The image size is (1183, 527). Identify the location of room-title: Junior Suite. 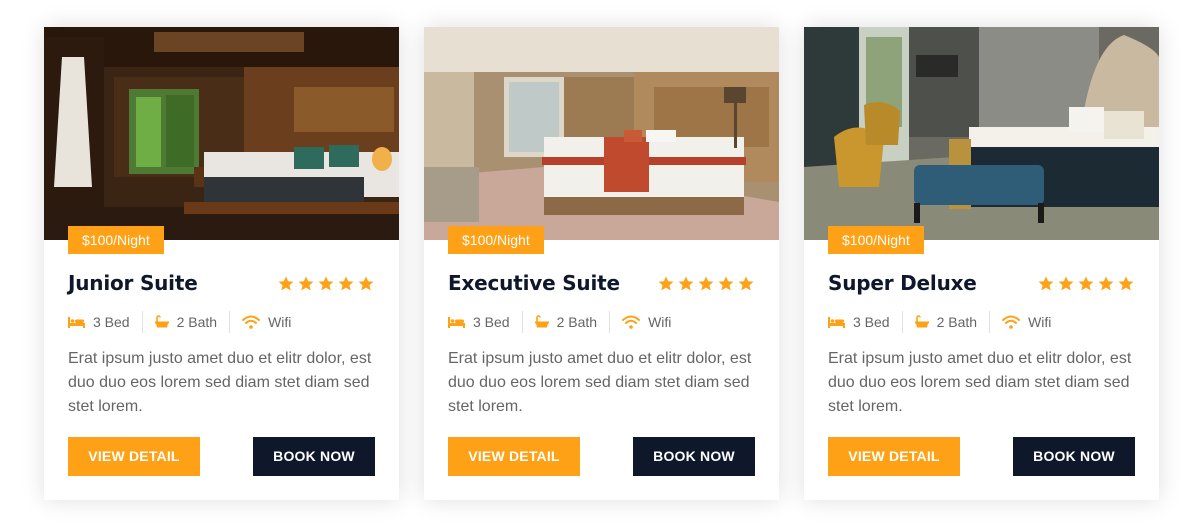
(133, 283).